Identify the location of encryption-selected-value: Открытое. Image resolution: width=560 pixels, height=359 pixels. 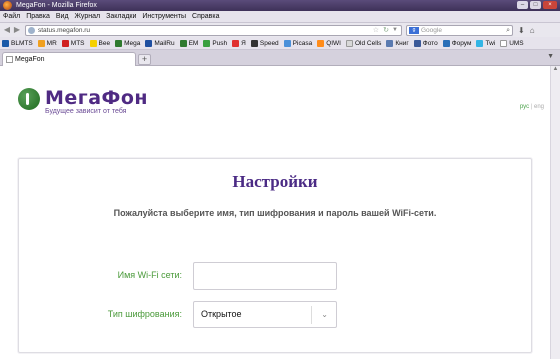
(221, 314).